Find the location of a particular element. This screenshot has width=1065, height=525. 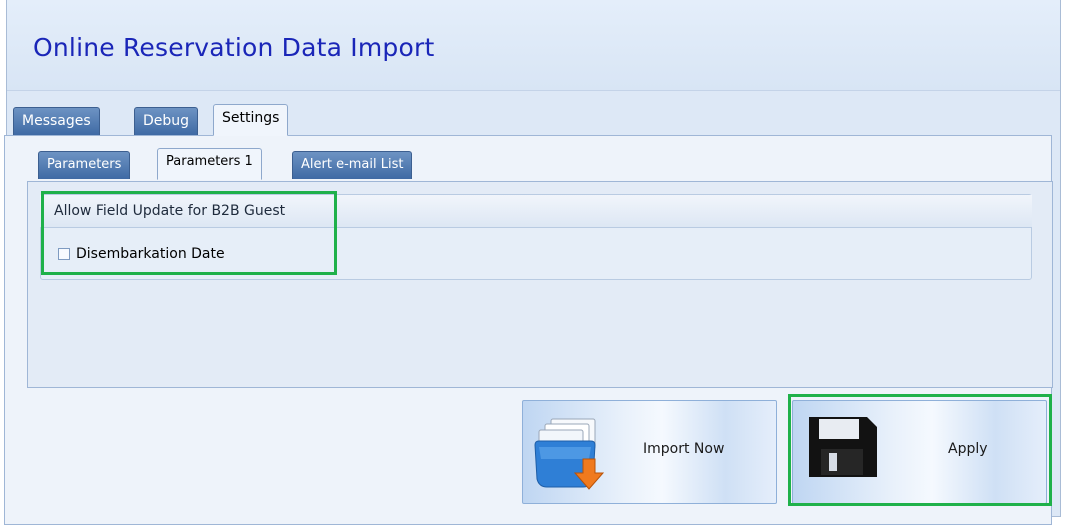

group-header: Allow Field Update for B2B Guest is located at coordinates (536, 211).